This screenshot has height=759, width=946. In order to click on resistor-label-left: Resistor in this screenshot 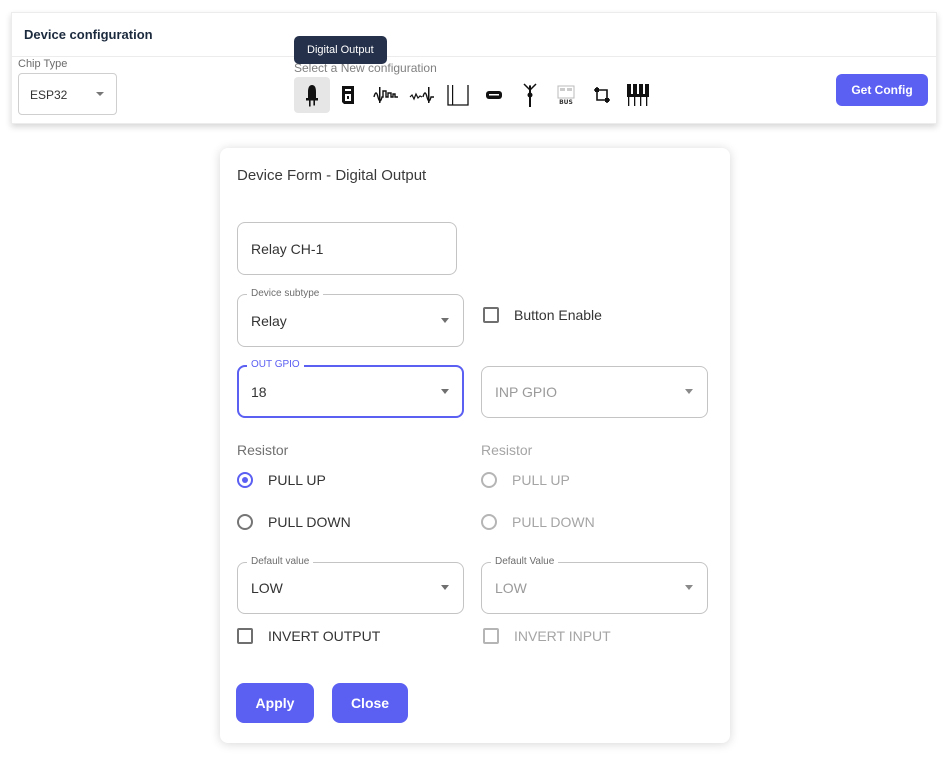, I will do `click(263, 450)`.